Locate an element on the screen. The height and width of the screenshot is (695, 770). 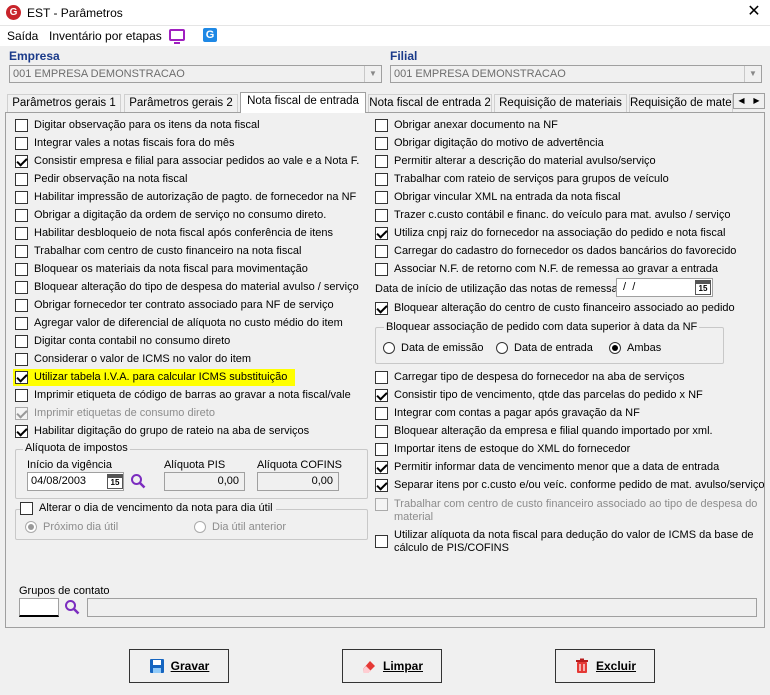
menu-inventario: Inventário por etapas is located at coordinates (105, 36).